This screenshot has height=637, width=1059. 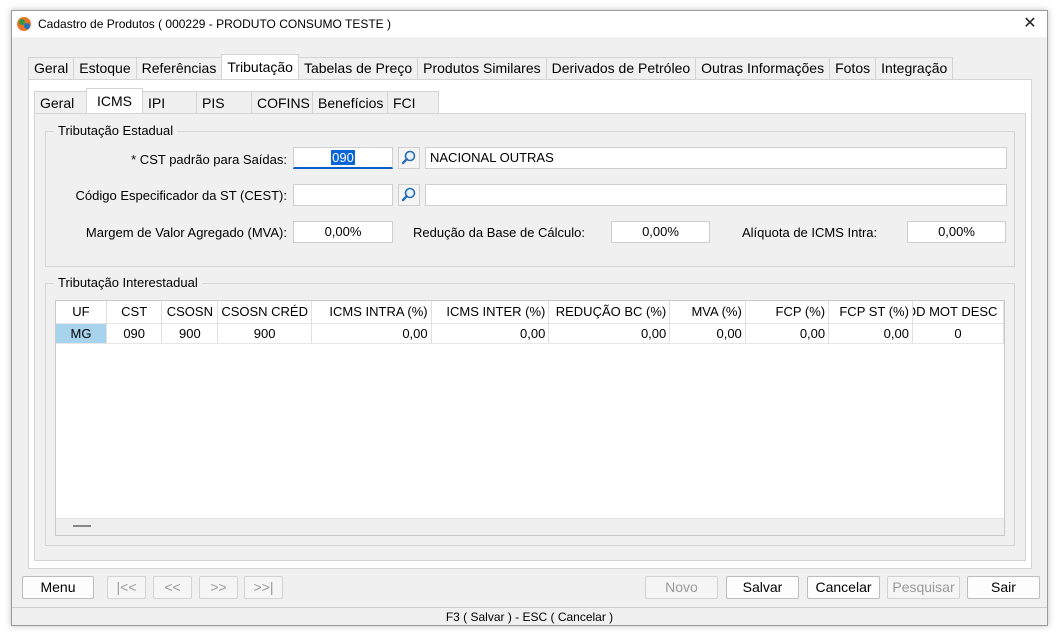 I want to click on salvar-button: Salvar, so click(x=762, y=587).